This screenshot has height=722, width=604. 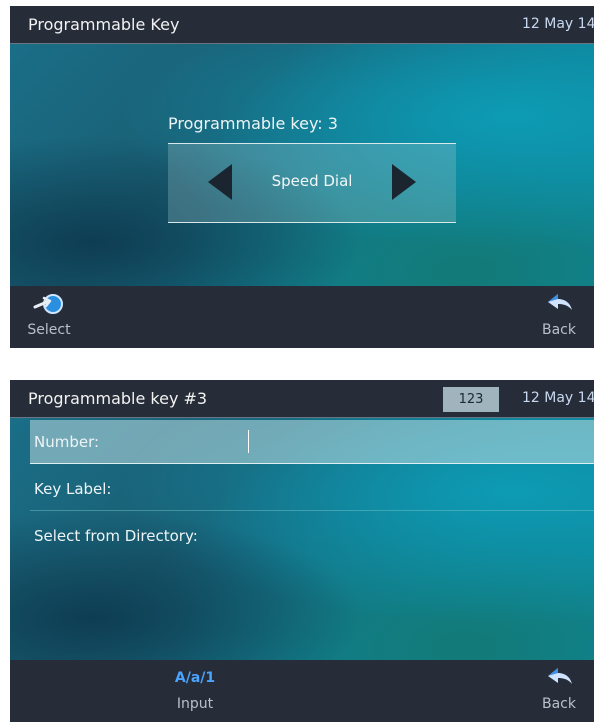 I want to click on text-cursor, so click(x=248, y=441).